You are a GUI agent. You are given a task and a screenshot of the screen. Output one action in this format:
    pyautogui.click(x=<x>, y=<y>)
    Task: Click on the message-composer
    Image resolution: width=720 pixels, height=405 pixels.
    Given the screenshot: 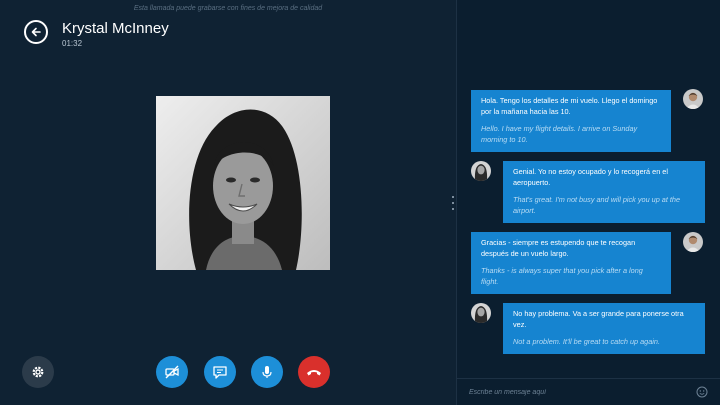 What is the action you would take?
    pyautogui.click(x=588, y=391)
    